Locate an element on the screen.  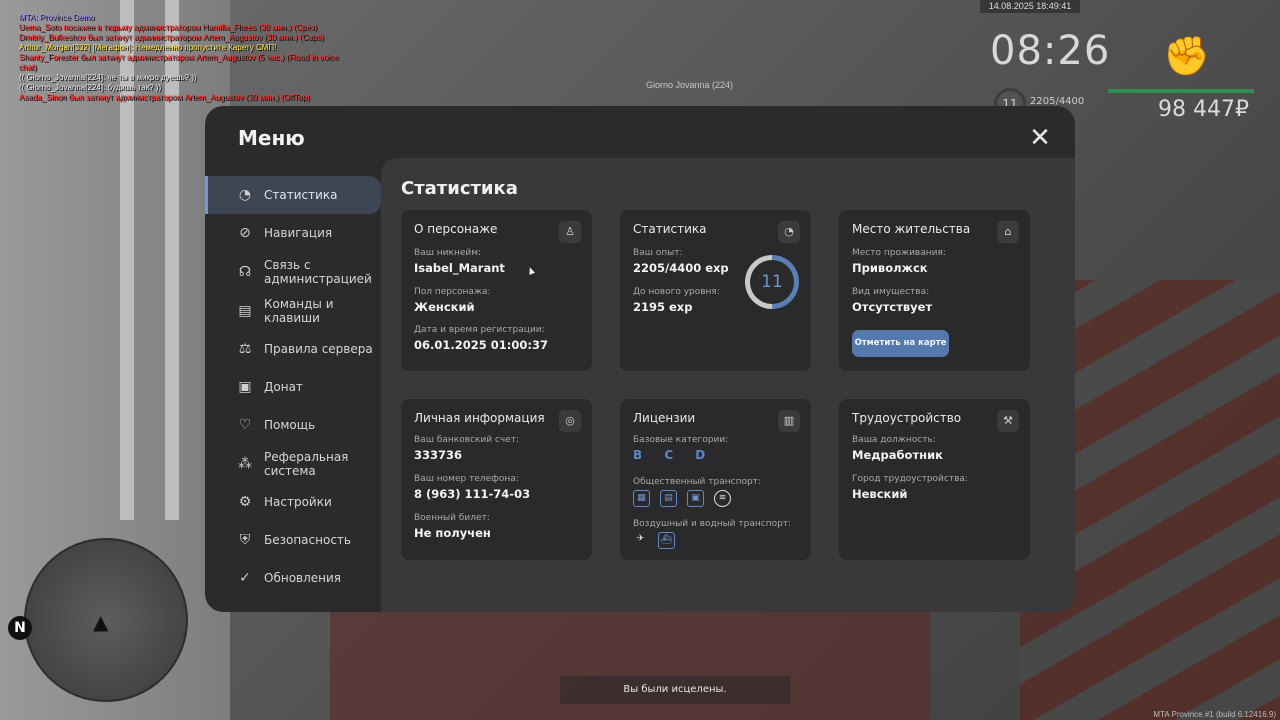
phone-label: Ваш номер телефона: is located at coordinates (466, 479).